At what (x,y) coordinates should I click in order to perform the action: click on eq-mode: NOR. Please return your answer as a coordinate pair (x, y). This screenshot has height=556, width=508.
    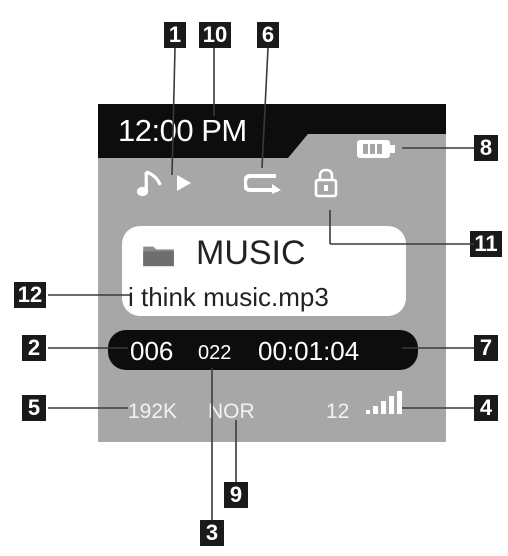
    Looking at the image, I should click on (231, 411).